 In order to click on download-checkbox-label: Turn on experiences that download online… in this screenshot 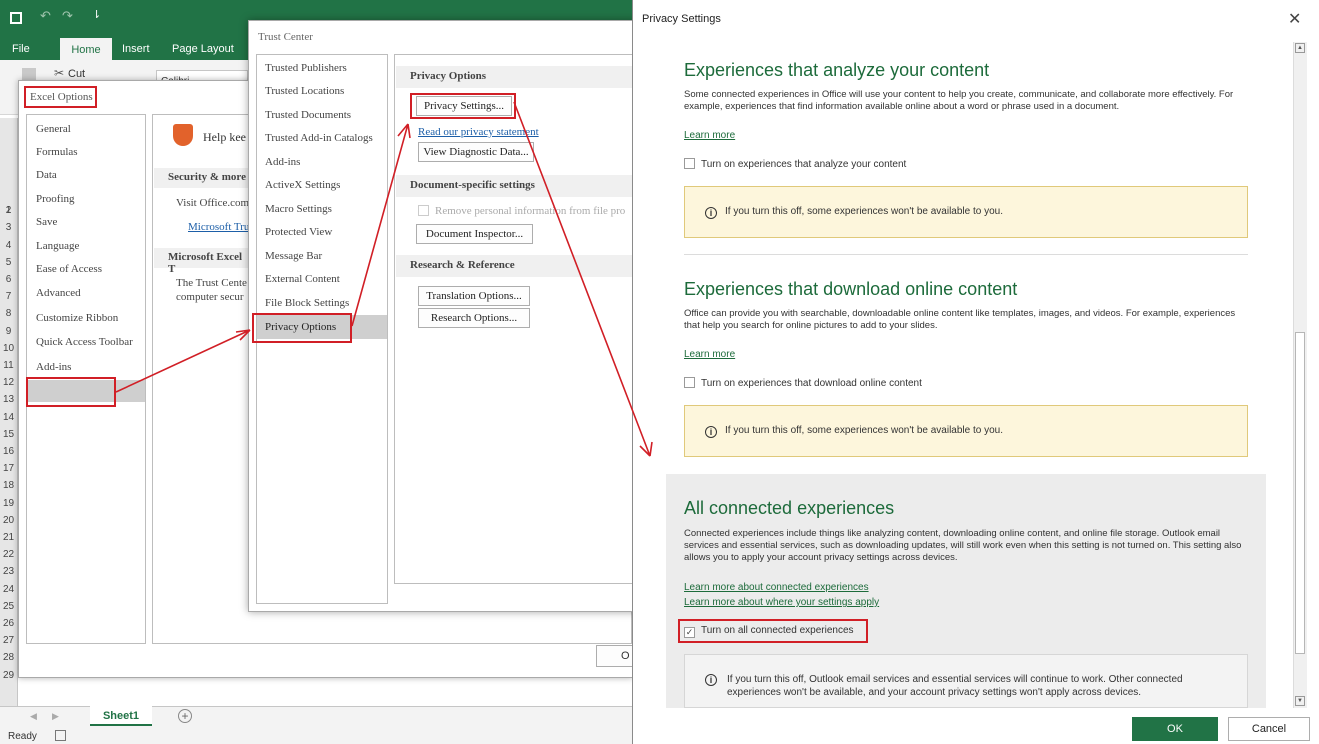, I will do `click(811, 383)`.